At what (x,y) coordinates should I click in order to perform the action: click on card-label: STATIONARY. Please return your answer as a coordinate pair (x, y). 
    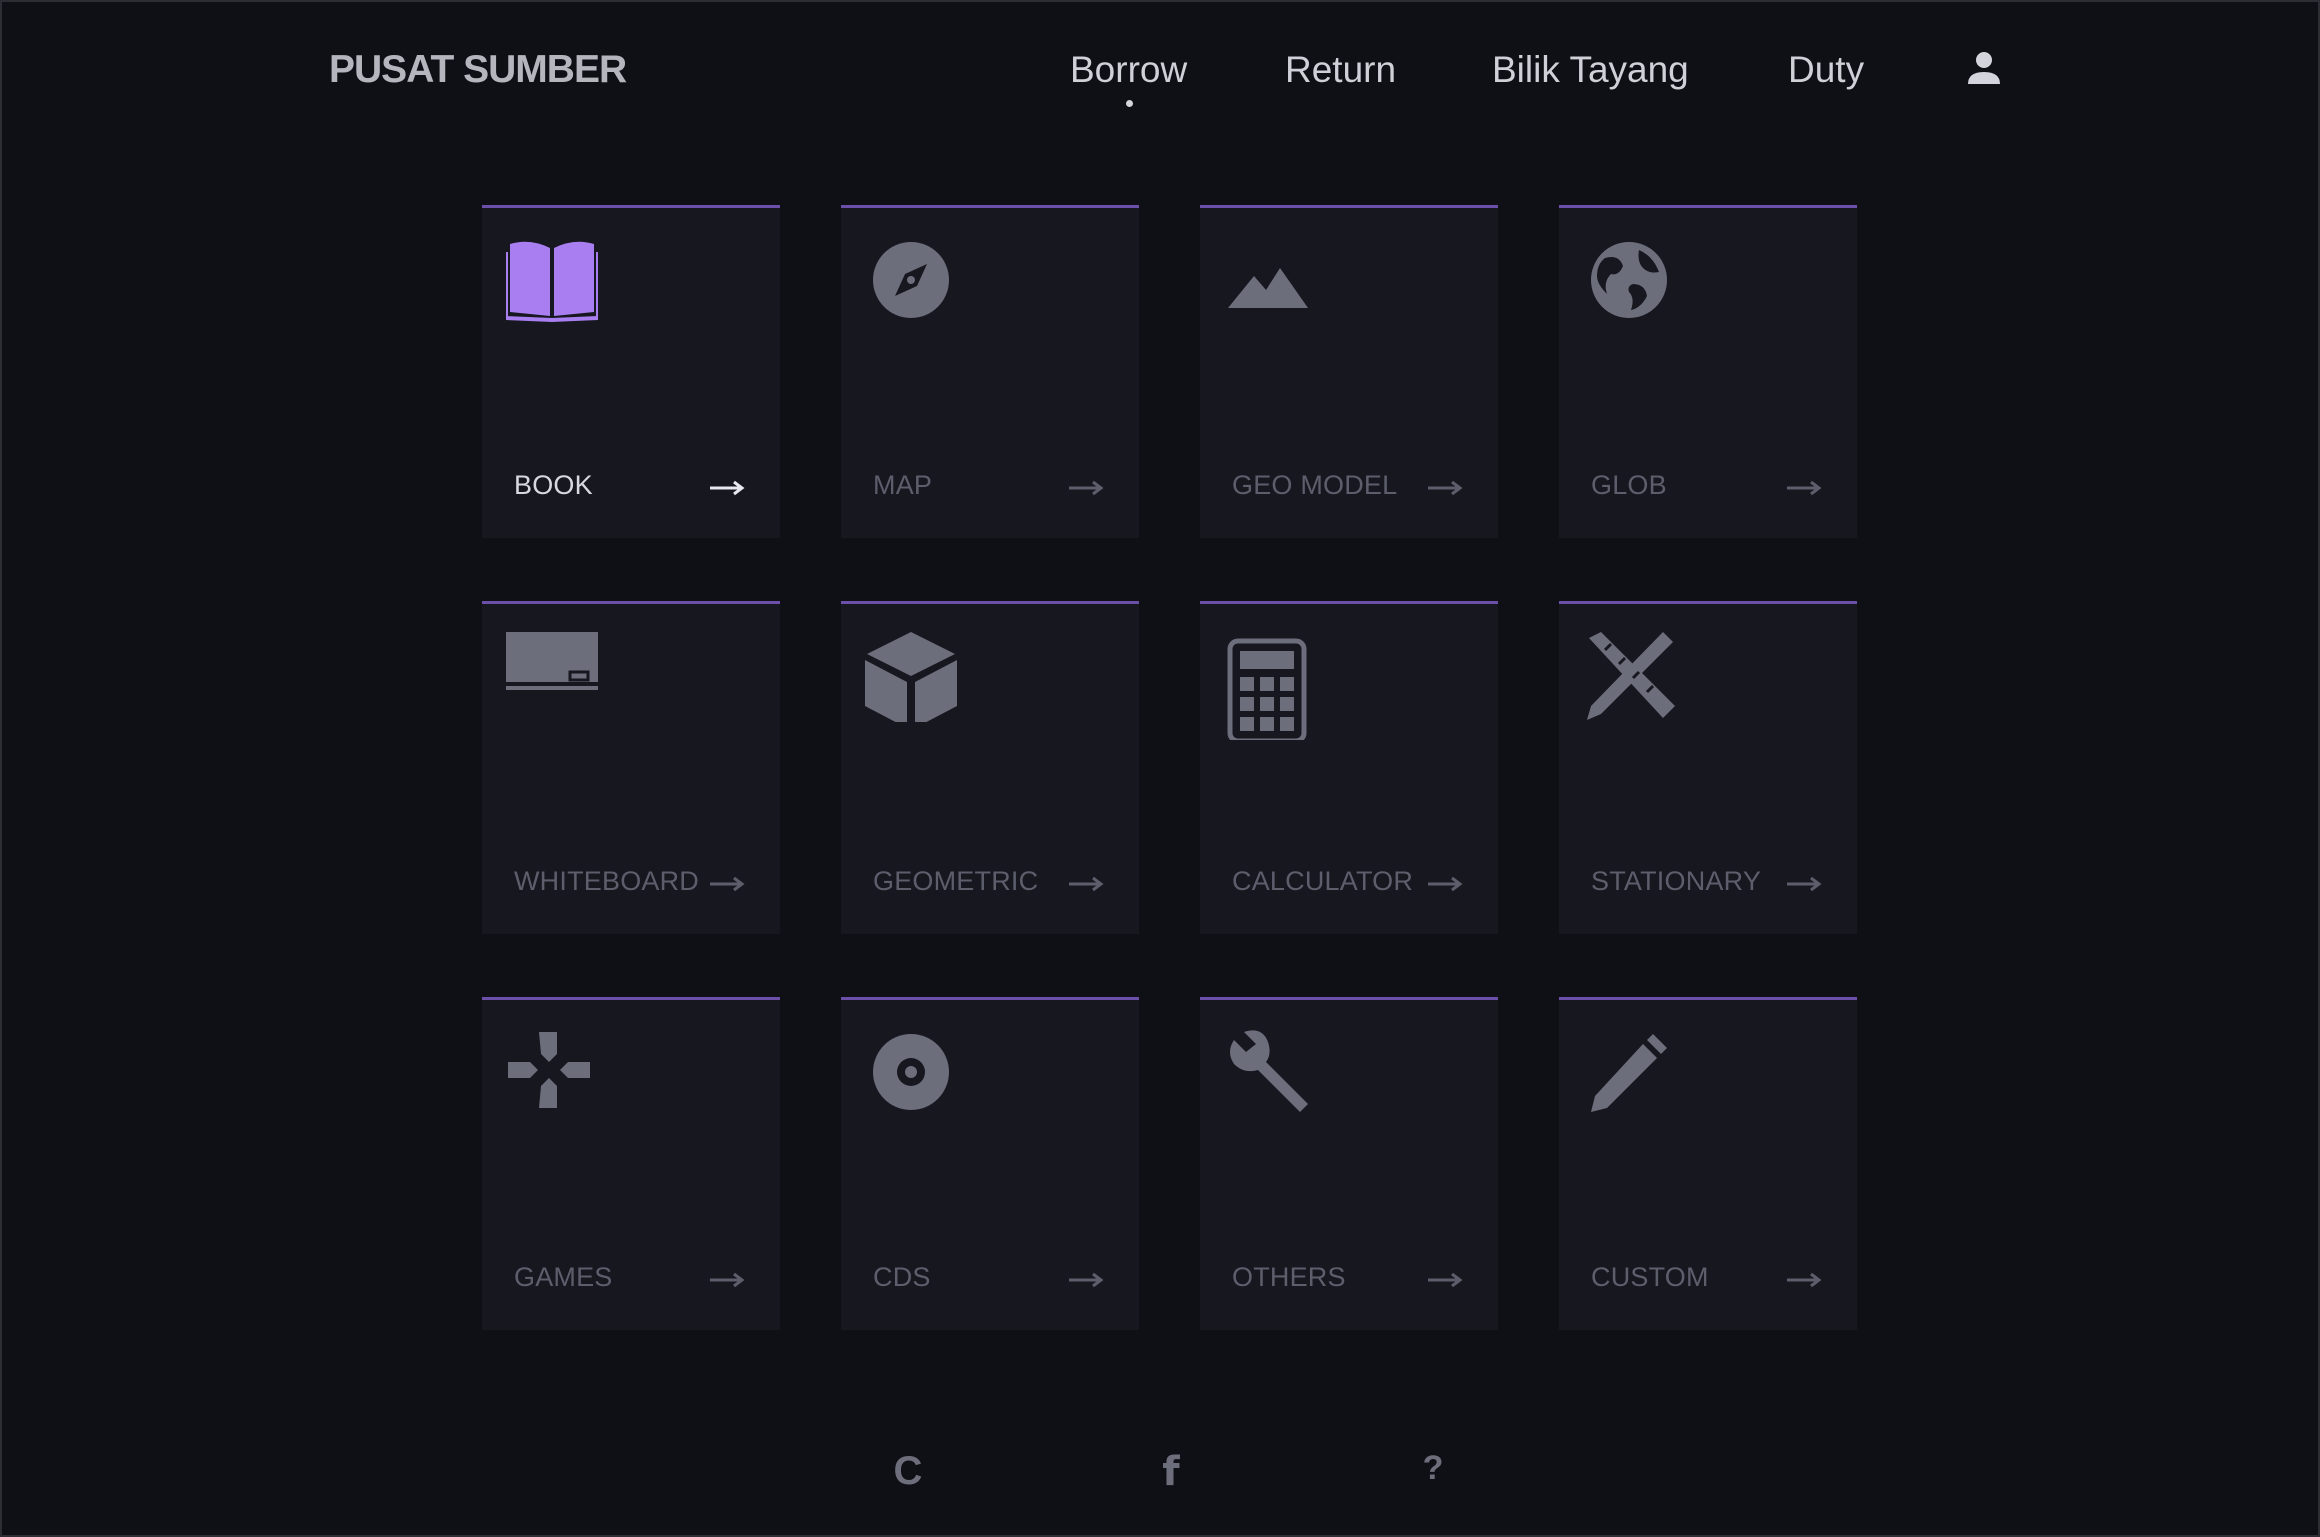
    Looking at the image, I should click on (1676, 881).